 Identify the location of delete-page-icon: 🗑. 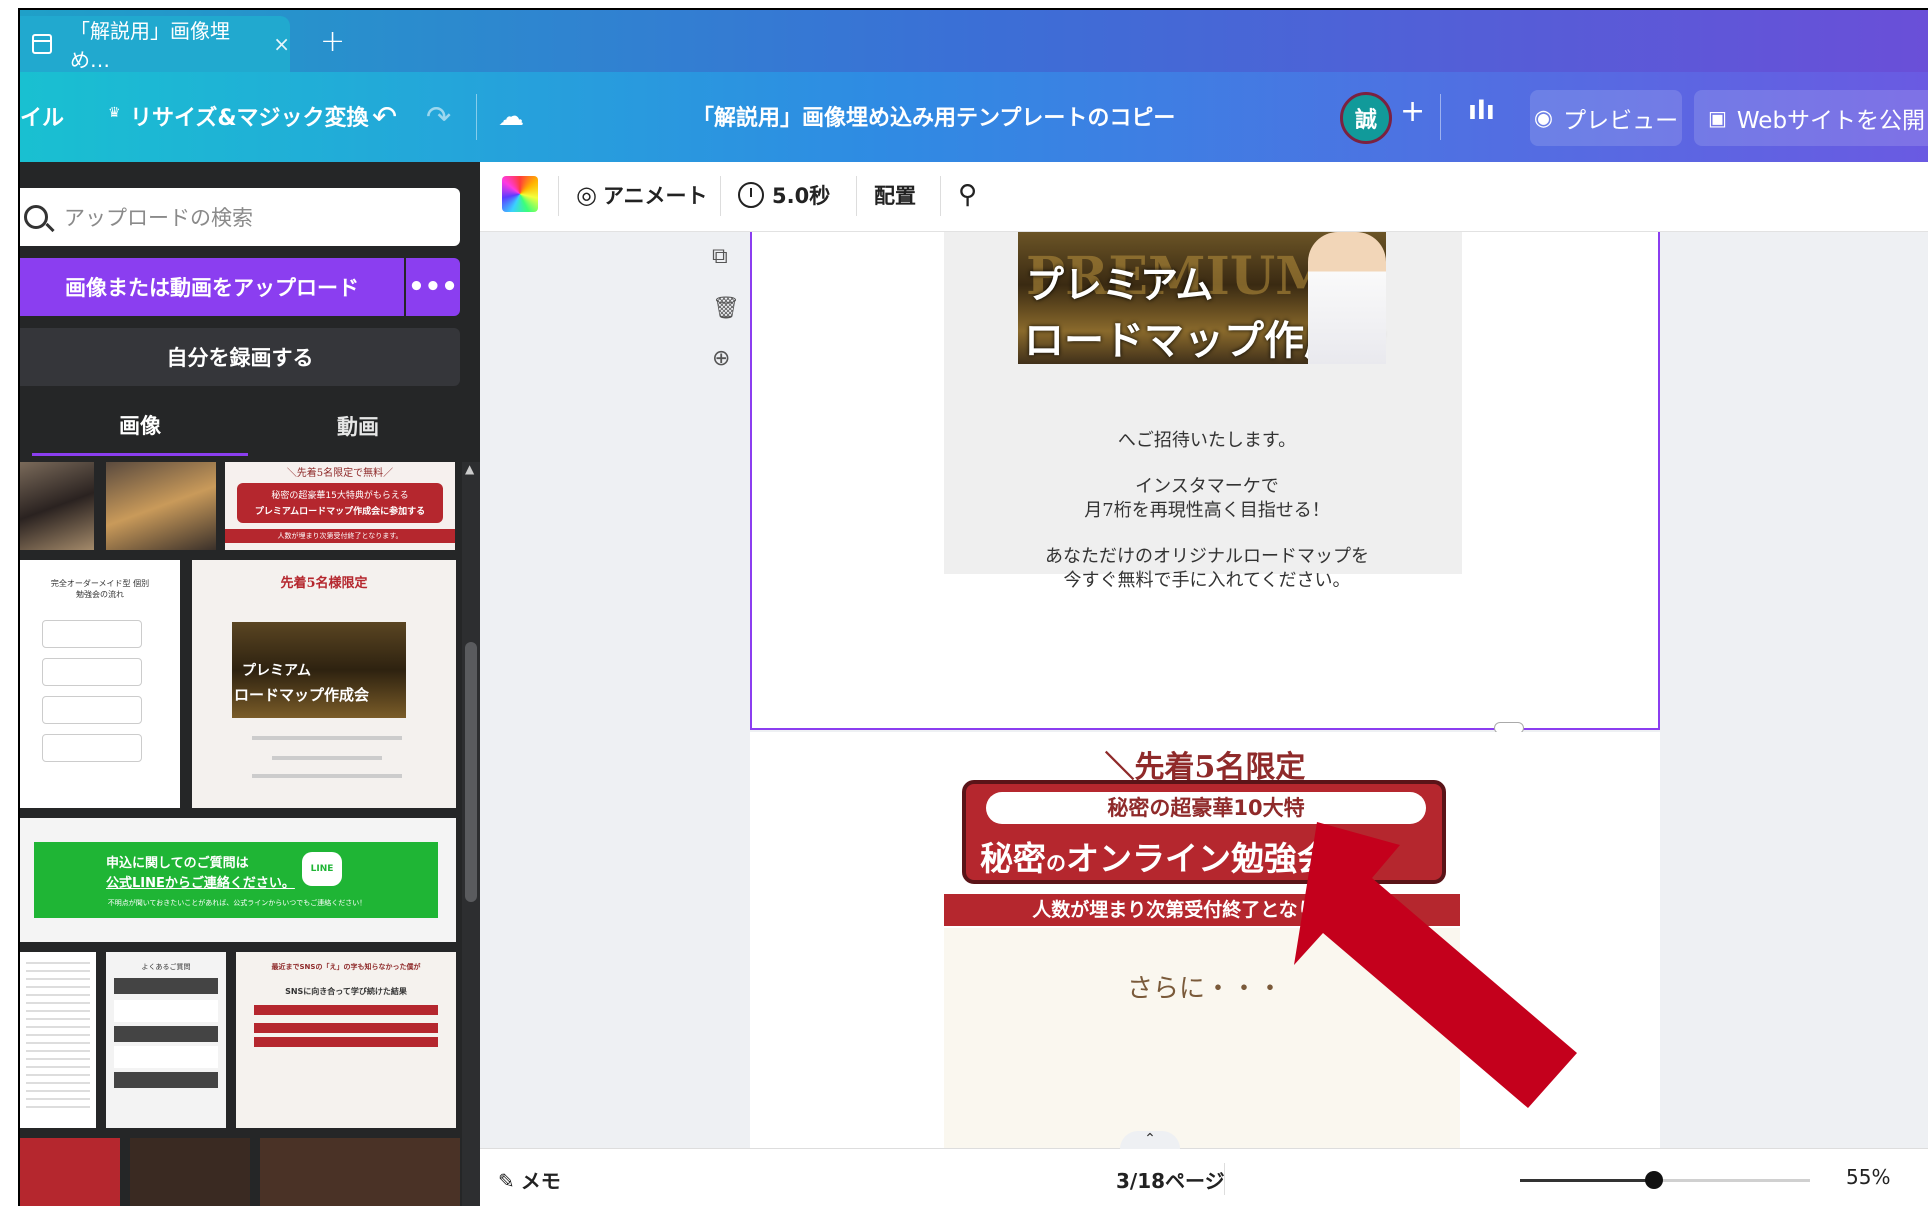
(726, 308).